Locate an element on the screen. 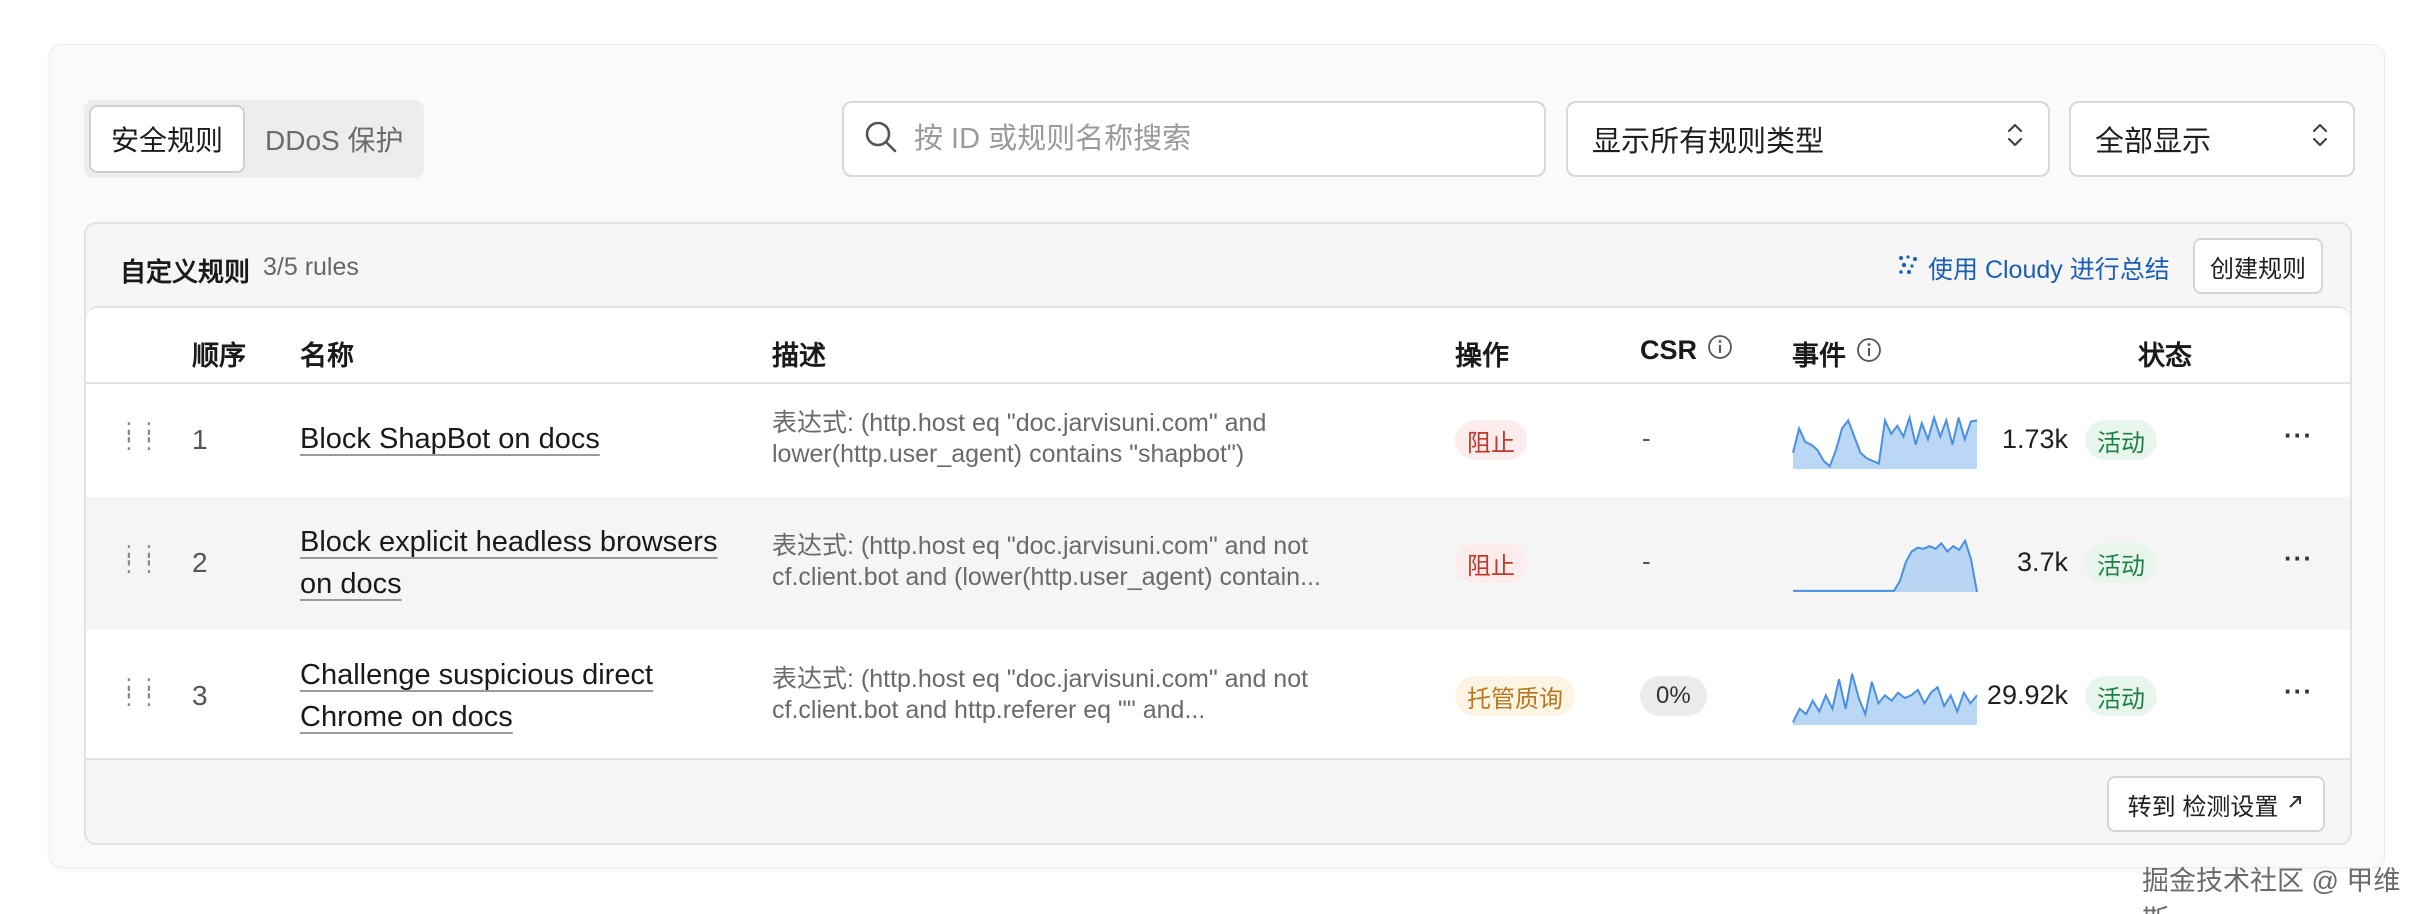  rule-type-select: 显示所有规则类型 is located at coordinates (1808, 139).